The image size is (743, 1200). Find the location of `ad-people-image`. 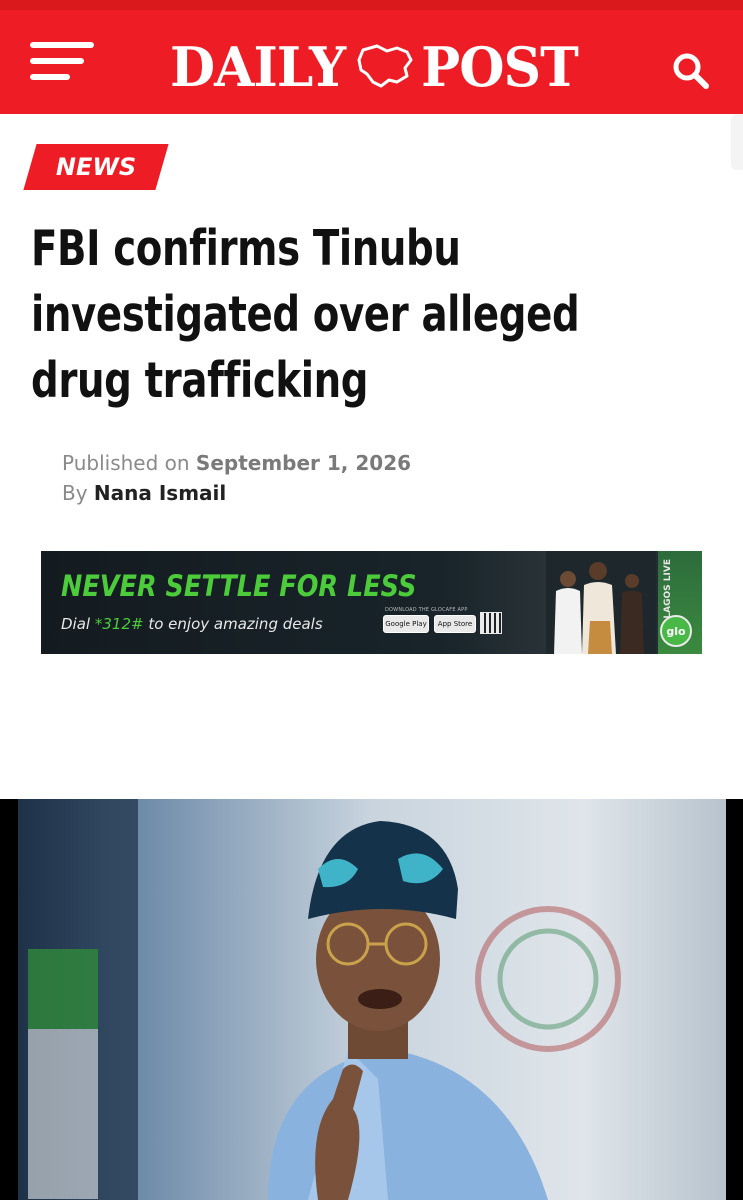

ad-people-image is located at coordinates (601, 602).